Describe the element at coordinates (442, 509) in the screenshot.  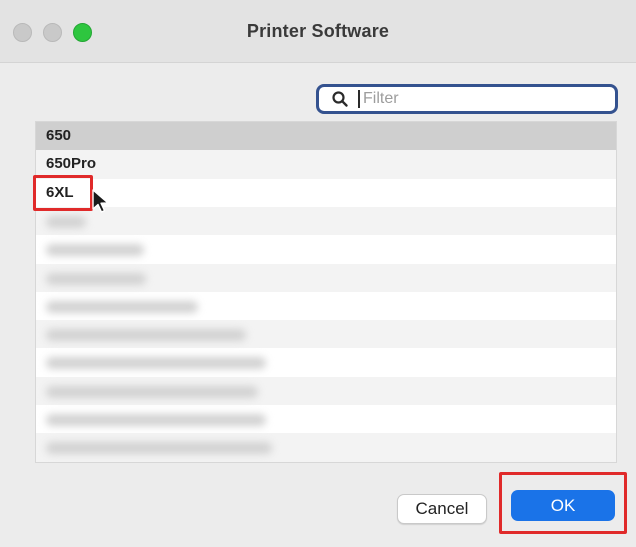
I see `cancel-button: Cancel` at that location.